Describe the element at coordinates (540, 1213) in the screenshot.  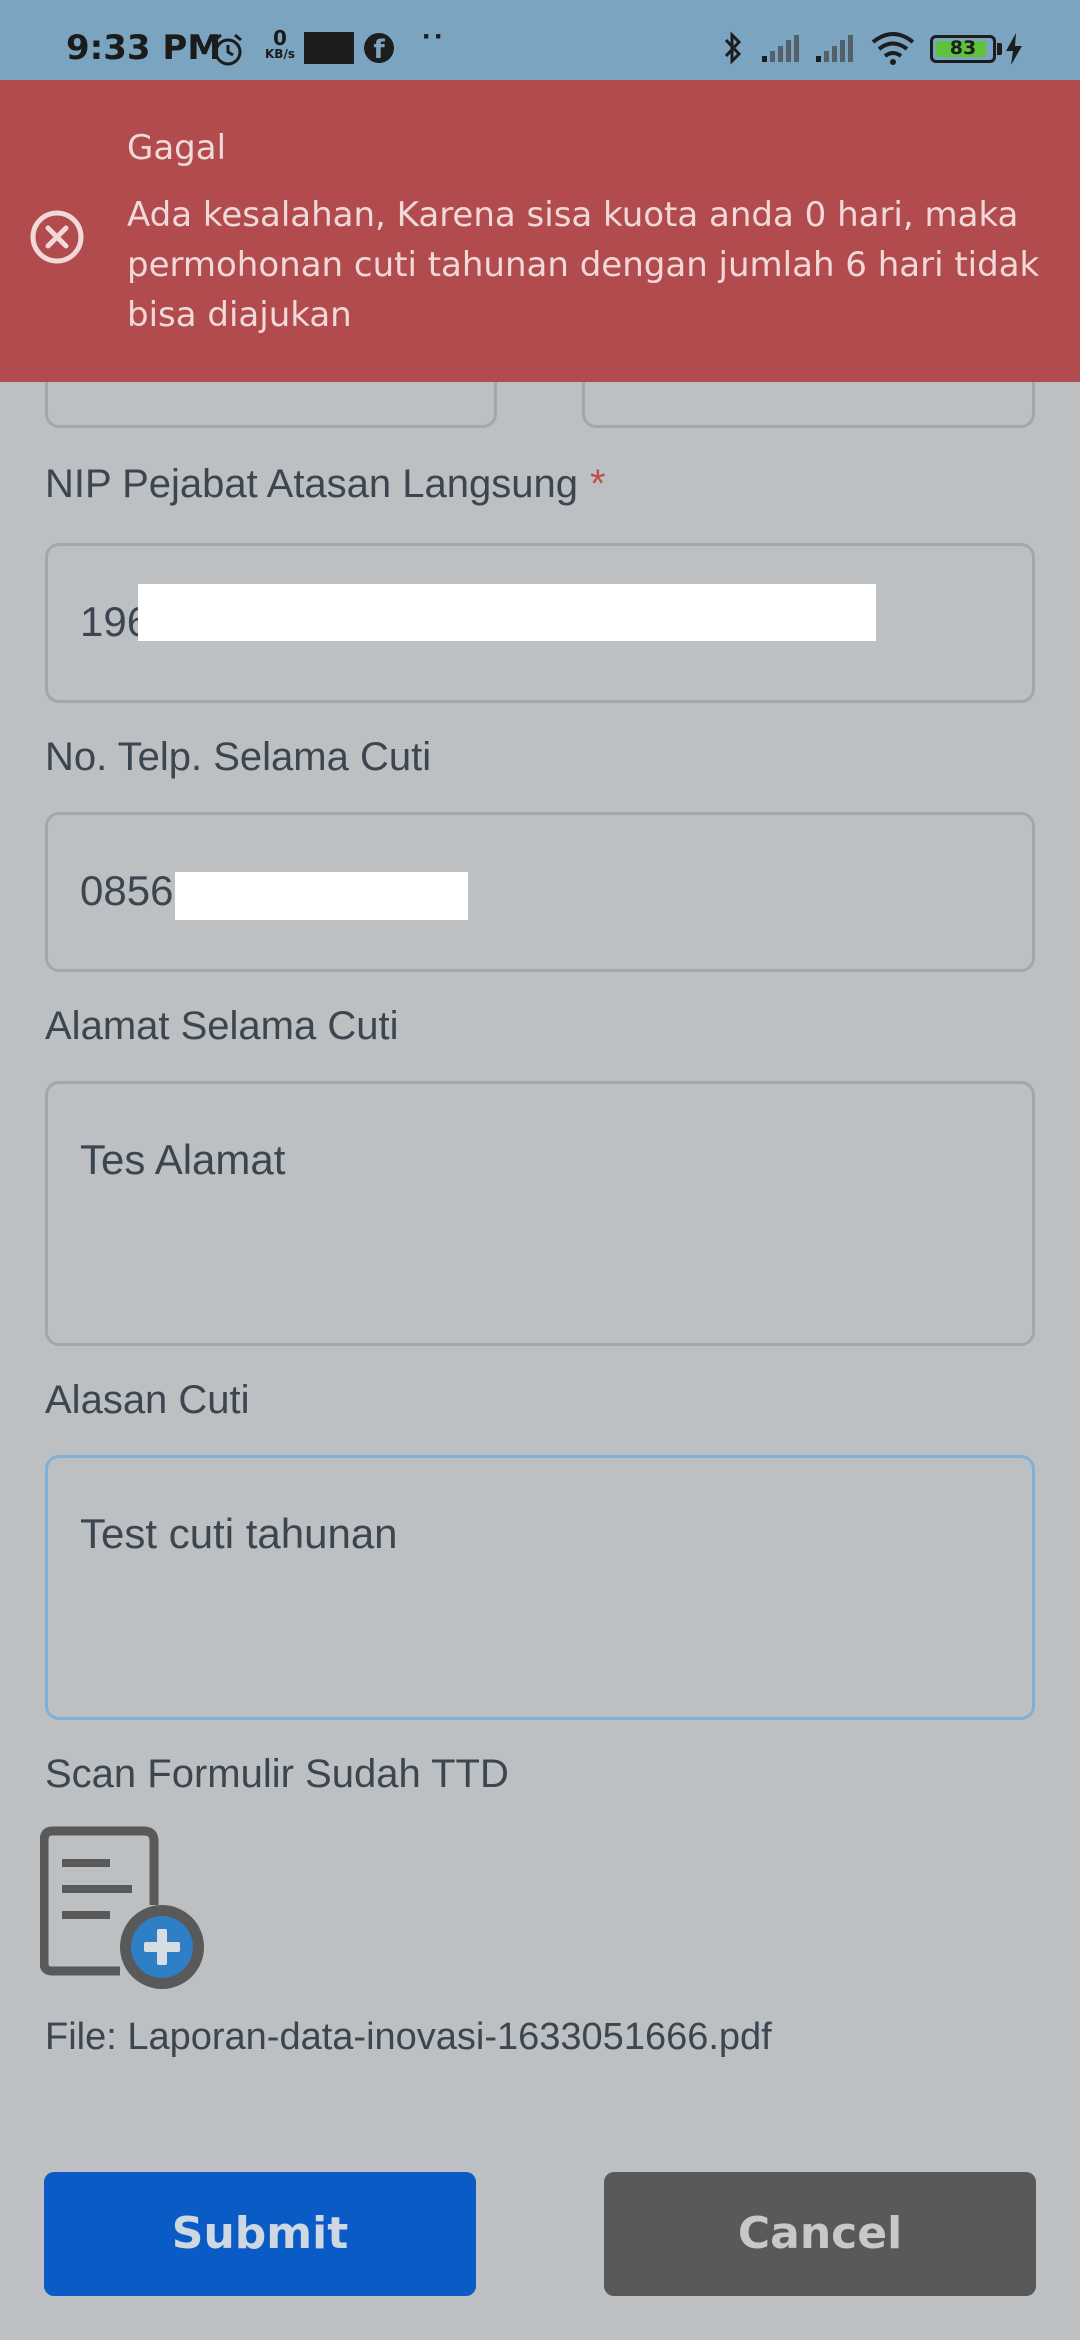
I see `address-textarea: Tes Alamat` at that location.